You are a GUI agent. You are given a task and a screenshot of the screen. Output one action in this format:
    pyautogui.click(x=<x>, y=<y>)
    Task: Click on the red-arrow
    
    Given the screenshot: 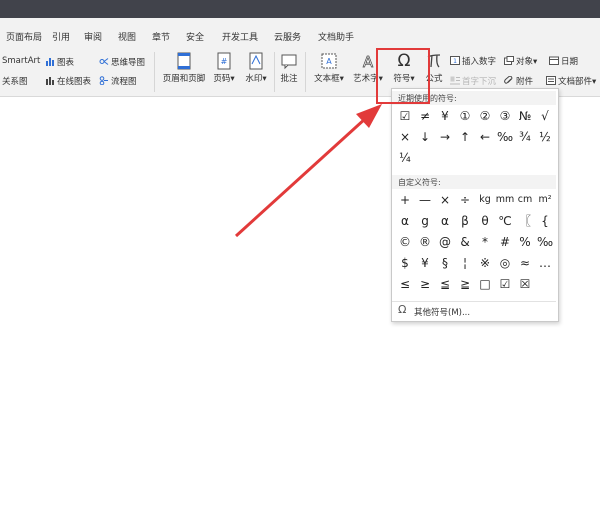 What is the action you would take?
    pyautogui.click(x=308, y=171)
    